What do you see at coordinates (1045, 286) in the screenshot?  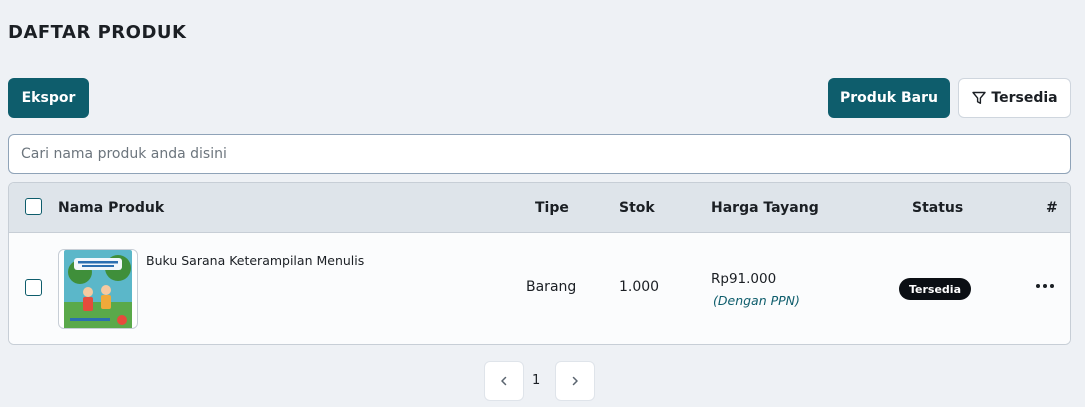 I see `more-actions-icon` at bounding box center [1045, 286].